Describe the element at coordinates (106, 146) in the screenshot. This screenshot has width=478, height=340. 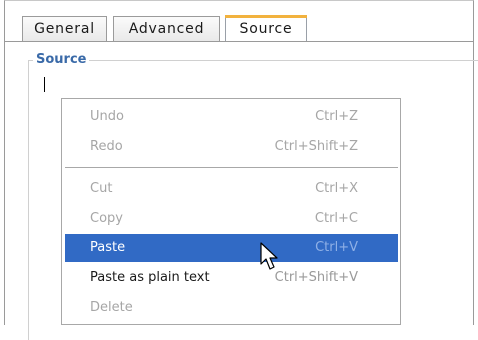
I see `menu-item-label: Redo` at that location.